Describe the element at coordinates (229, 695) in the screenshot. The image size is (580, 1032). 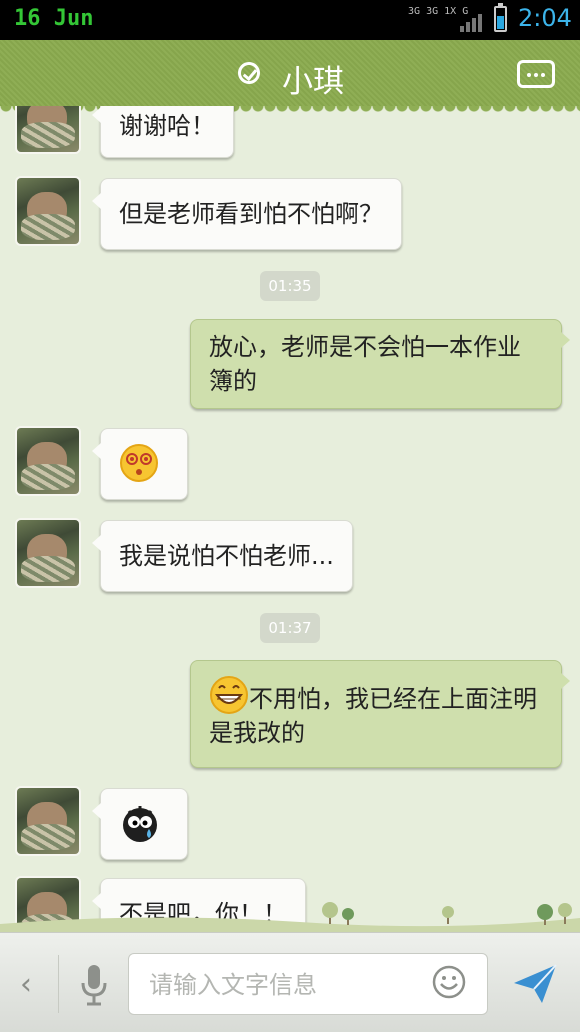
I see `grin-face-emoji` at that location.